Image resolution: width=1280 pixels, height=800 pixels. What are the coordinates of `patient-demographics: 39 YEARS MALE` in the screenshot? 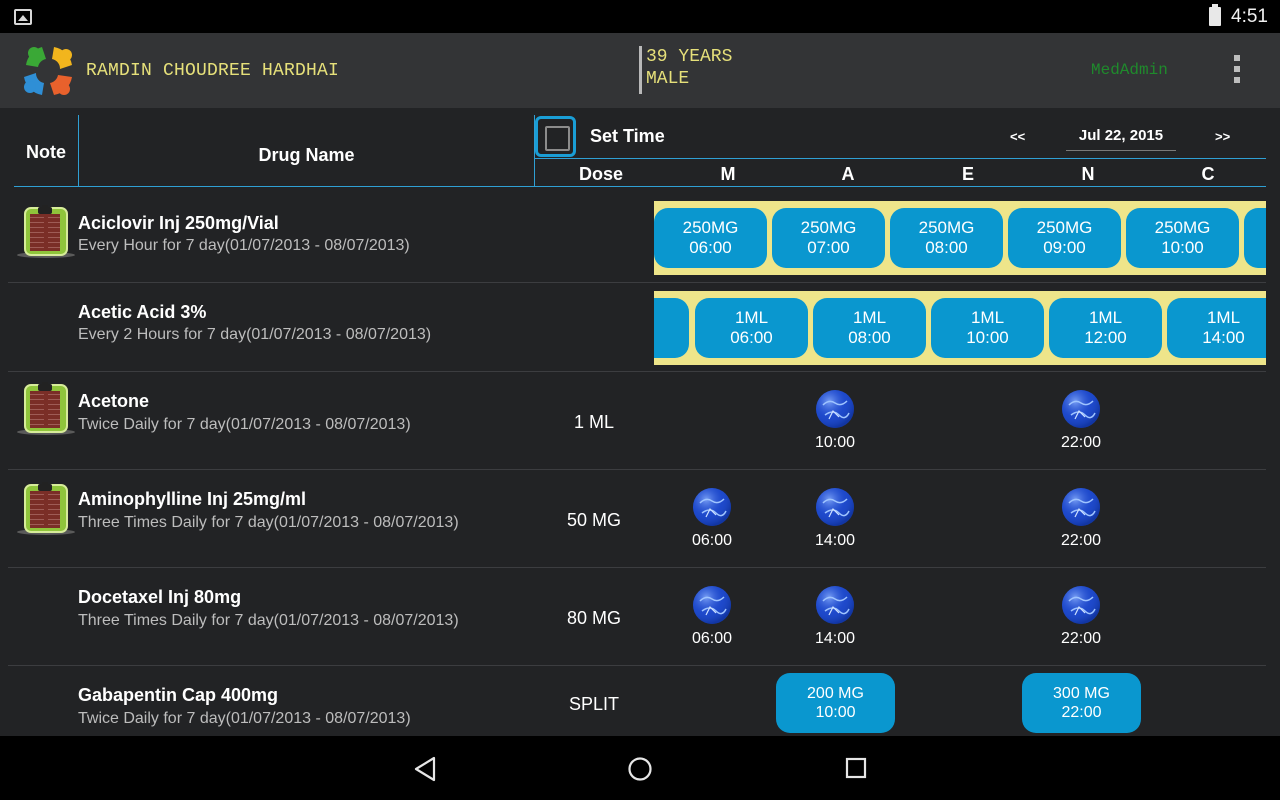 It's located at (685, 70).